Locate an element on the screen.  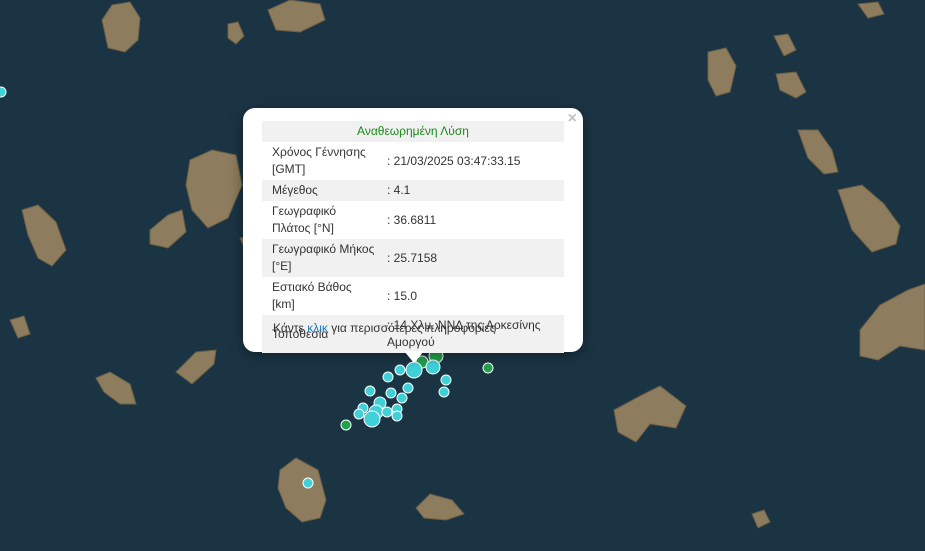
more-info-link: κλικ is located at coordinates (317, 328).